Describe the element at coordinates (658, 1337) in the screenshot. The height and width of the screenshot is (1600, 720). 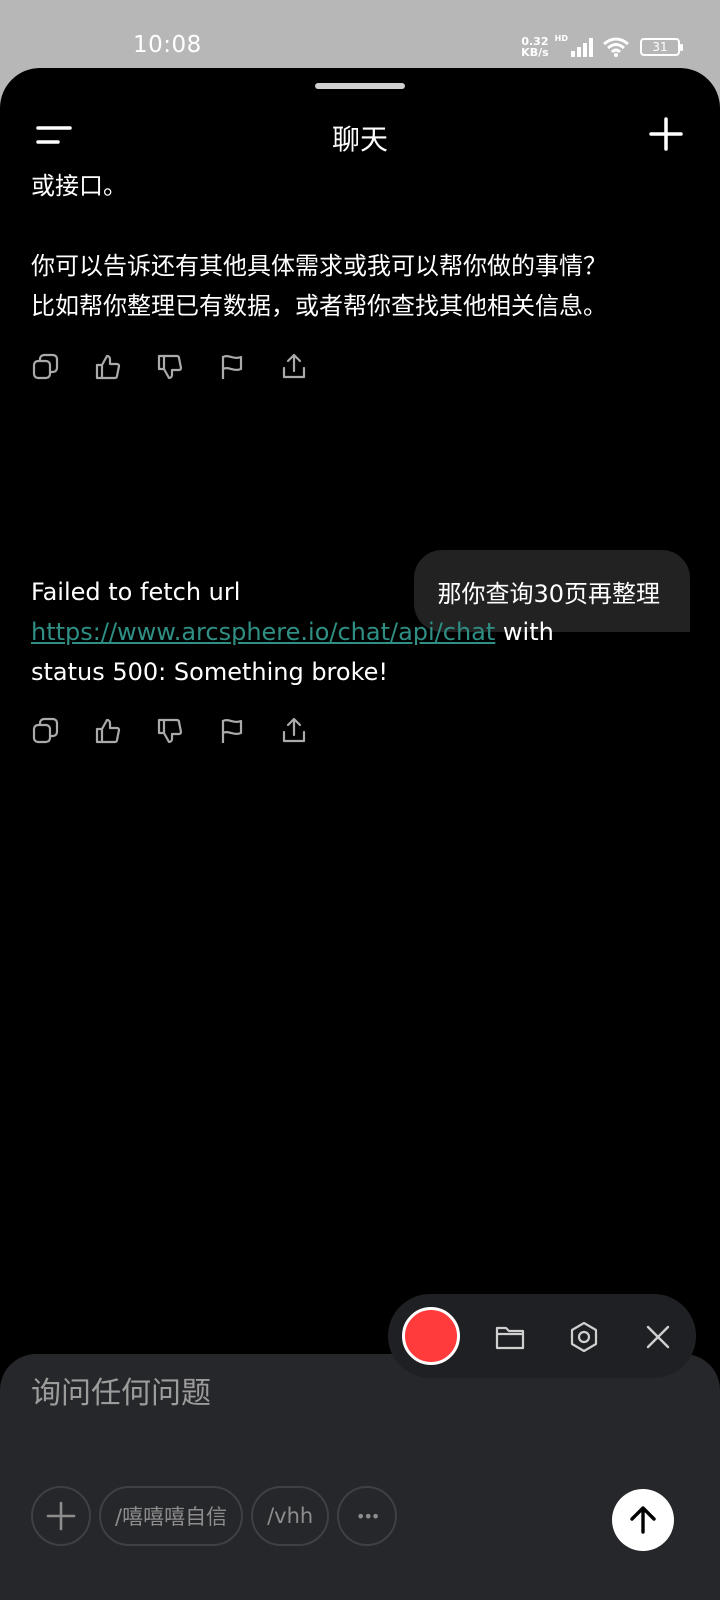
I see `close-icon` at that location.